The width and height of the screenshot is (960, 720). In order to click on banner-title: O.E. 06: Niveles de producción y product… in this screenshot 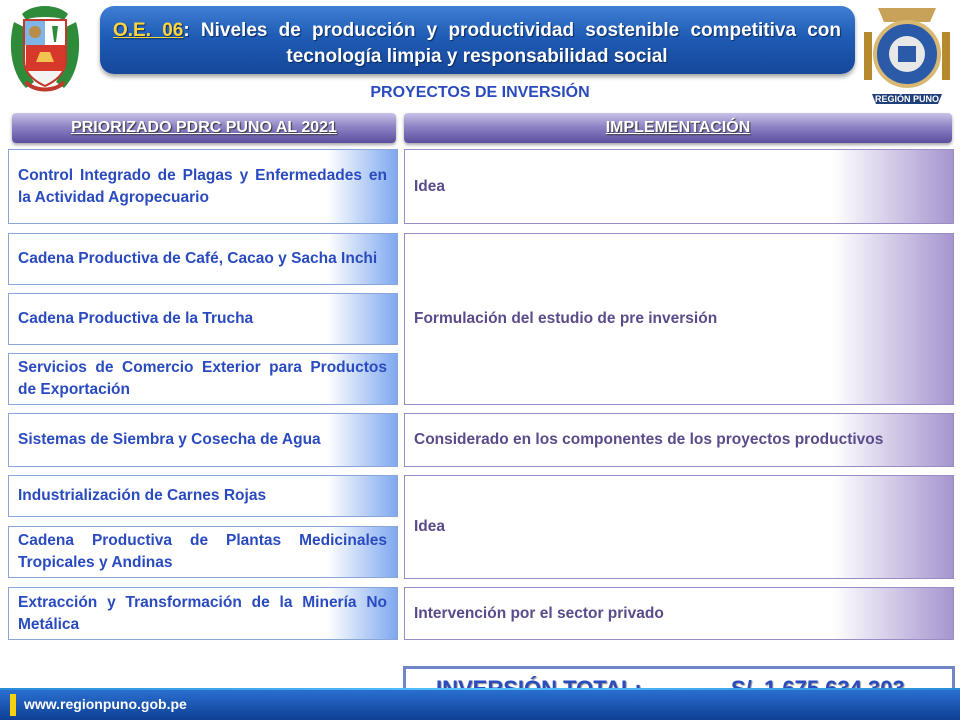, I will do `click(477, 44)`.